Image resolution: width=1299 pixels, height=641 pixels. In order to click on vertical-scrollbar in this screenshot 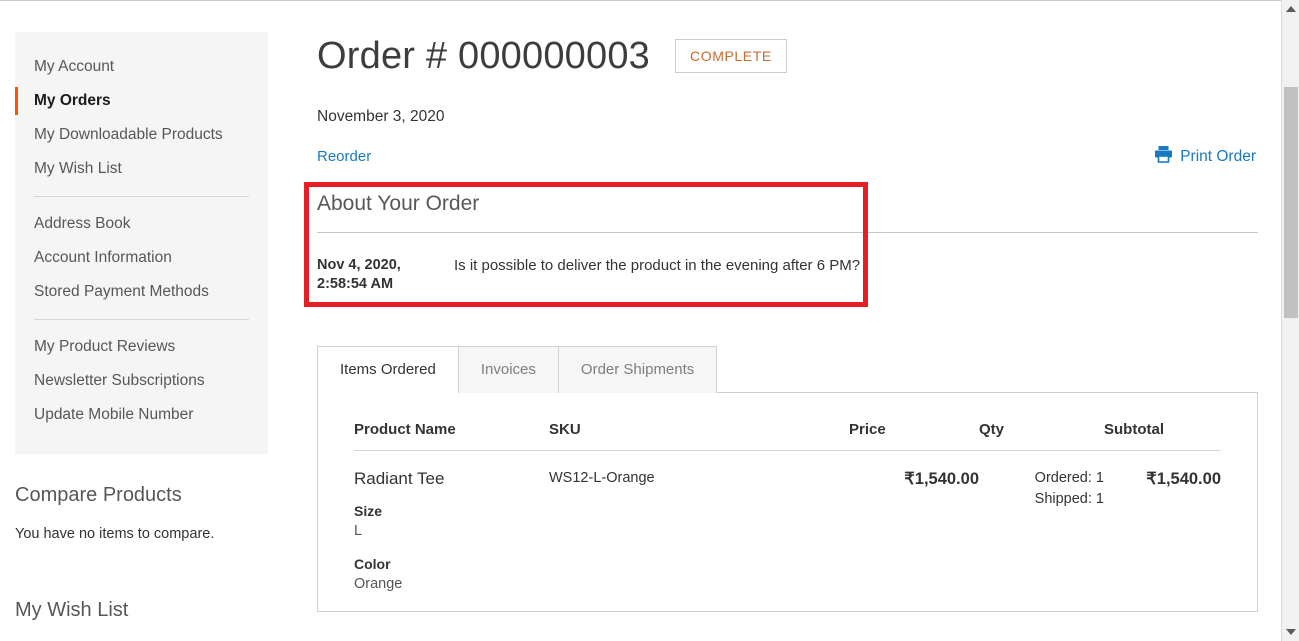, I will do `click(1290, 320)`.